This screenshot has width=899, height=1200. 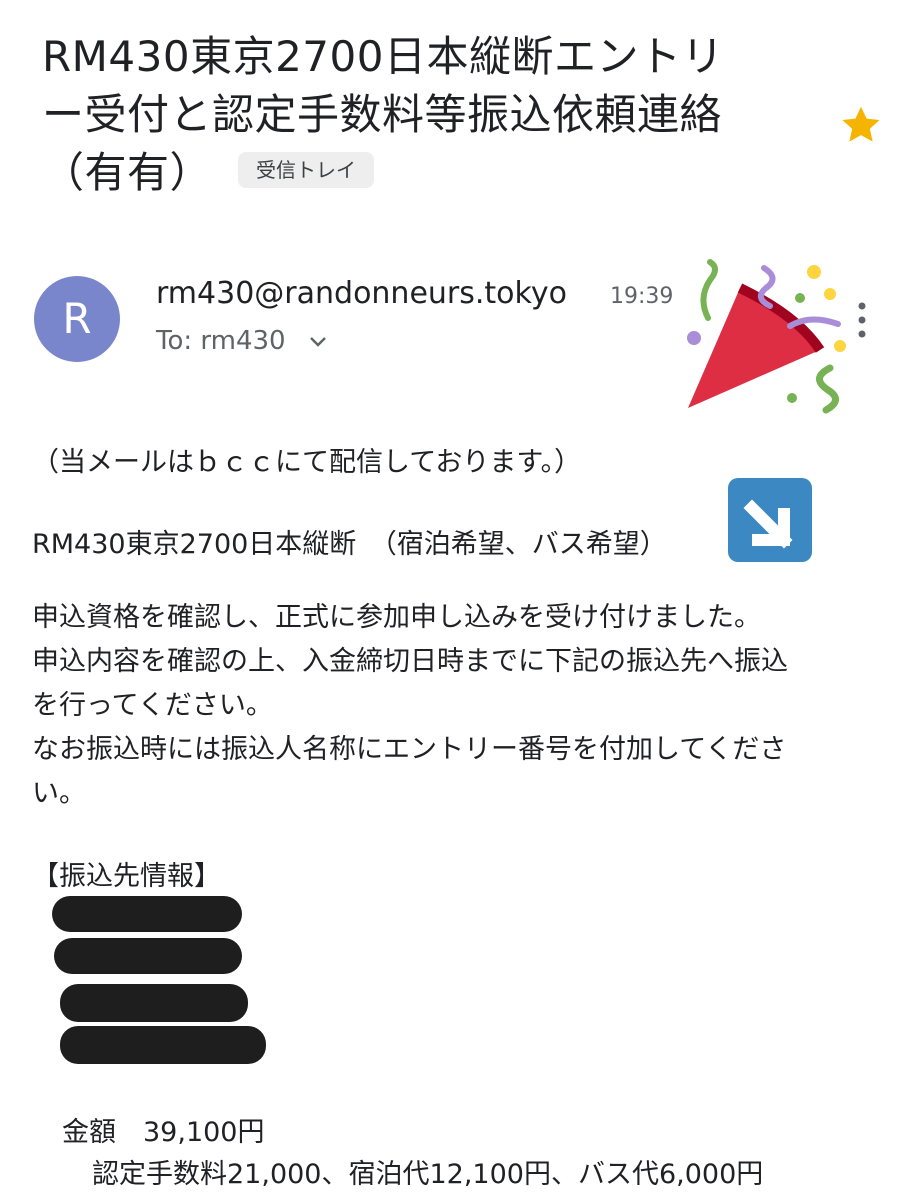 I want to click on party-popper-icon, so click(x=766, y=336).